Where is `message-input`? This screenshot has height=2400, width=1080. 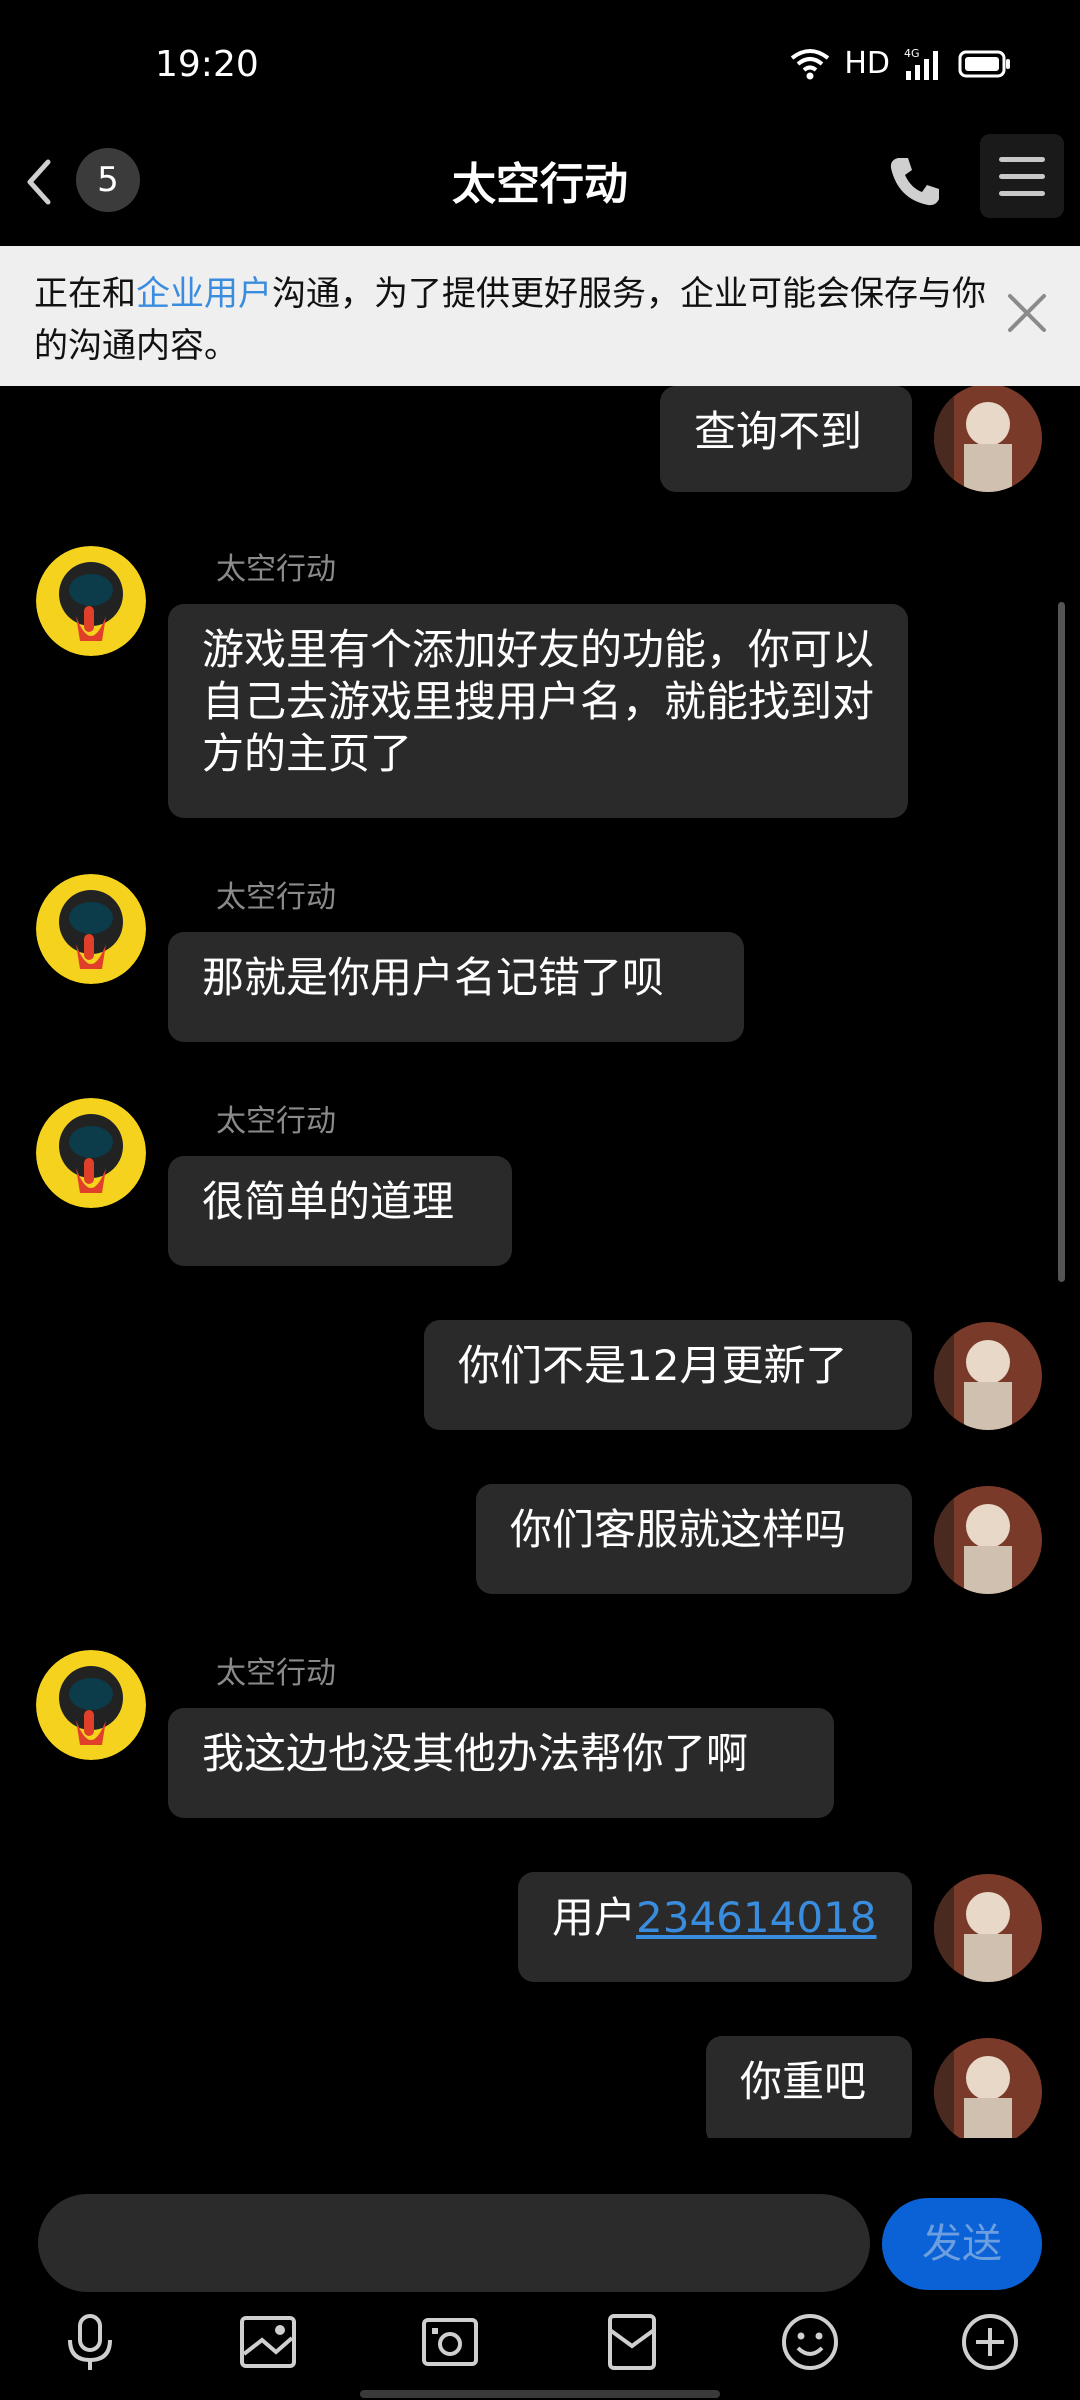
message-input is located at coordinates (454, 2243).